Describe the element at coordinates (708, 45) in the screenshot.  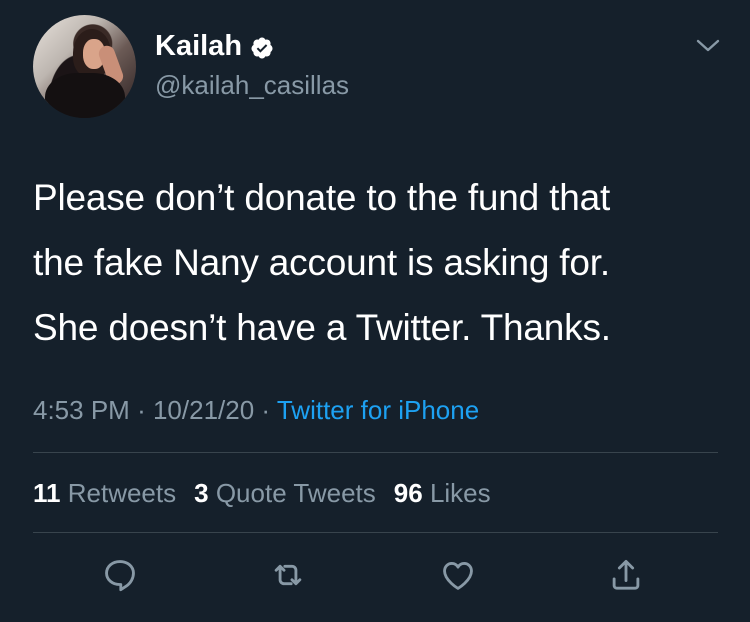
I see `chevron-down-icon` at that location.